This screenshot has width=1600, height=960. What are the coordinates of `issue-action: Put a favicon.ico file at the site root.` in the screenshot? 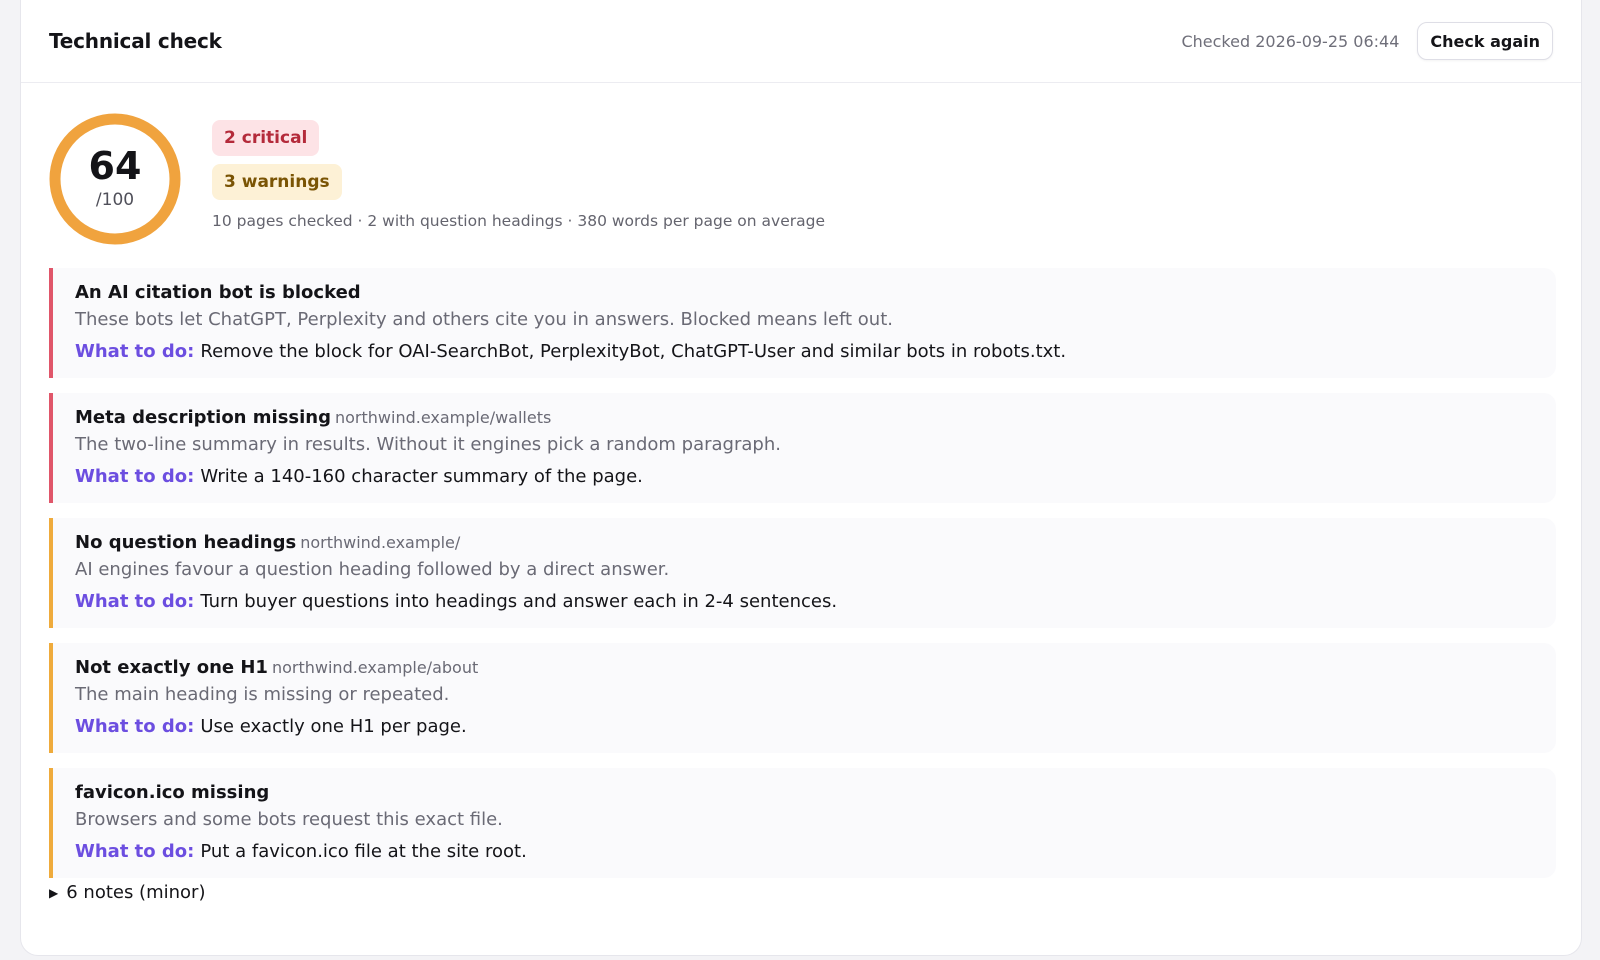 It's located at (363, 851).